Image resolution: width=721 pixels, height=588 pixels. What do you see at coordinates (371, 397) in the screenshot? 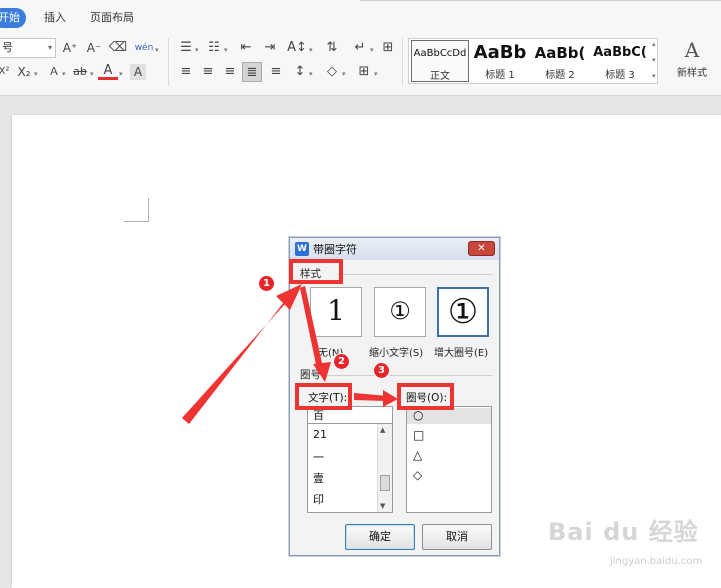
I see `arrow-to-circle` at bounding box center [371, 397].